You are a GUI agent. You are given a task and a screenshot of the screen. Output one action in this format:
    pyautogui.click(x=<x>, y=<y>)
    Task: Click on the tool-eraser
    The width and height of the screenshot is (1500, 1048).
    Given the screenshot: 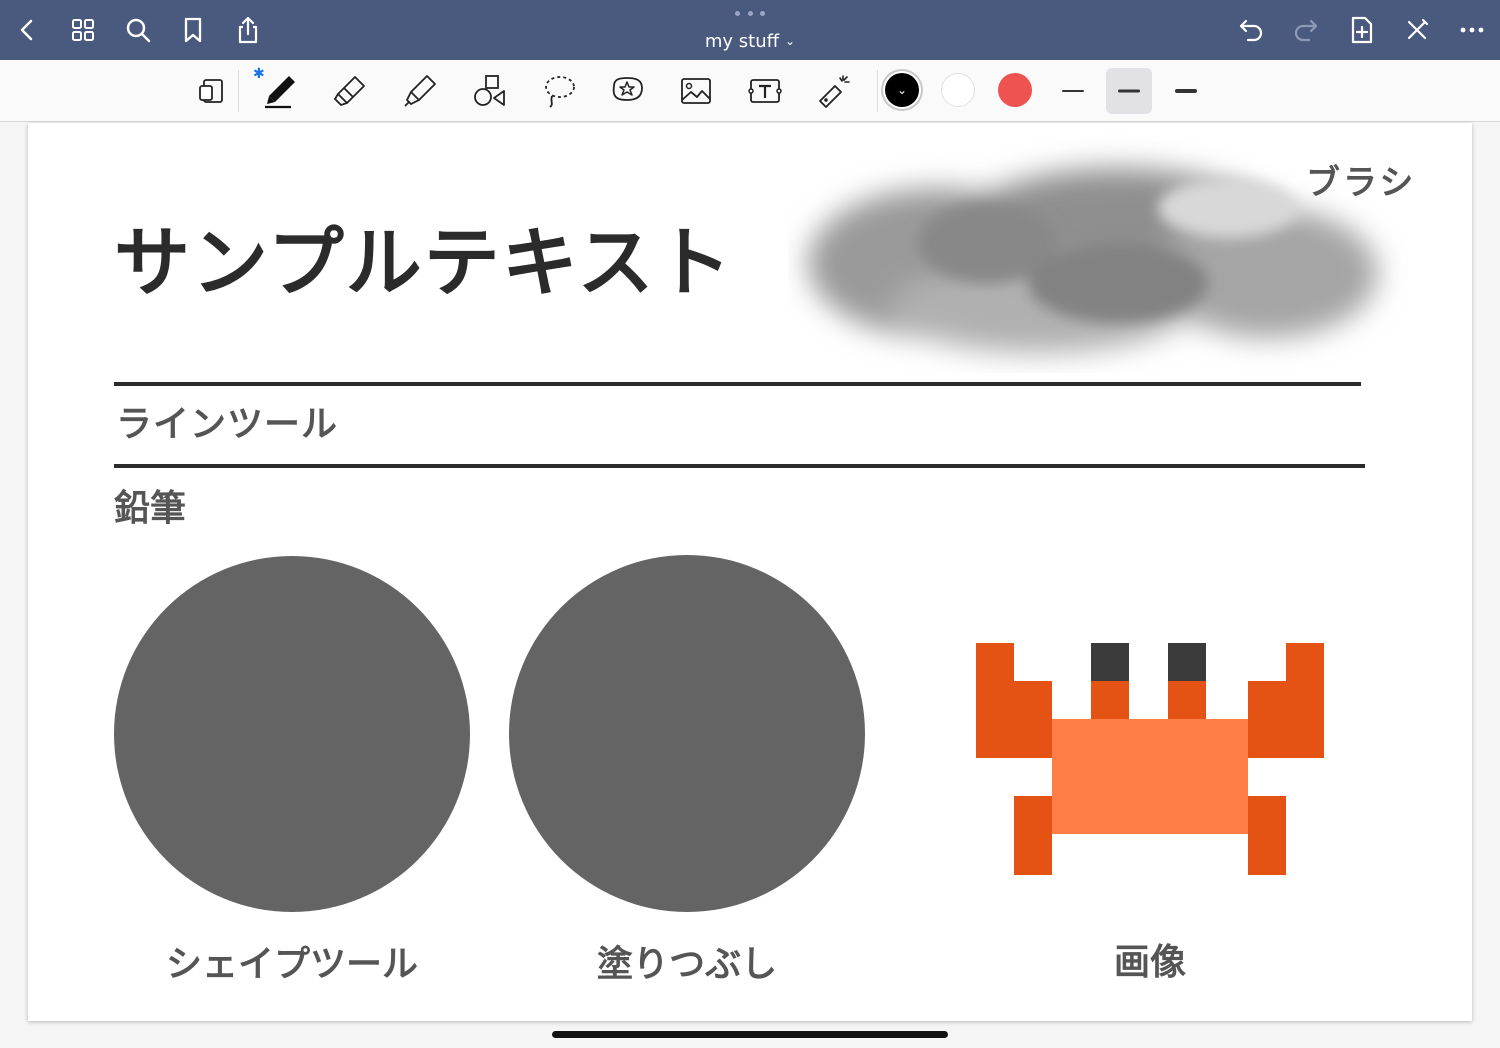 What is the action you would take?
    pyautogui.click(x=350, y=91)
    